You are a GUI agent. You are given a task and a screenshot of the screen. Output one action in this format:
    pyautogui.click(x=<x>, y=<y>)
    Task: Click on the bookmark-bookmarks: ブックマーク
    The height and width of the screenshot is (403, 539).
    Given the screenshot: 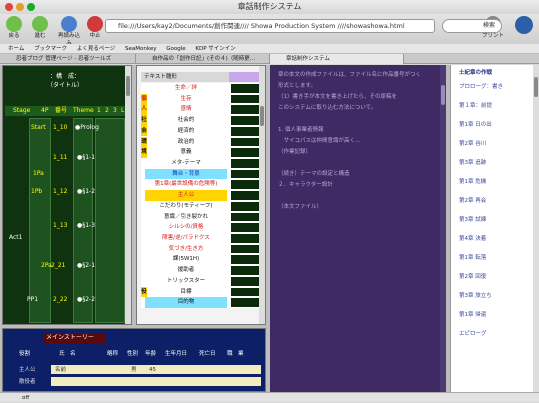 What is the action you would take?
    pyautogui.click(x=50, y=49)
    